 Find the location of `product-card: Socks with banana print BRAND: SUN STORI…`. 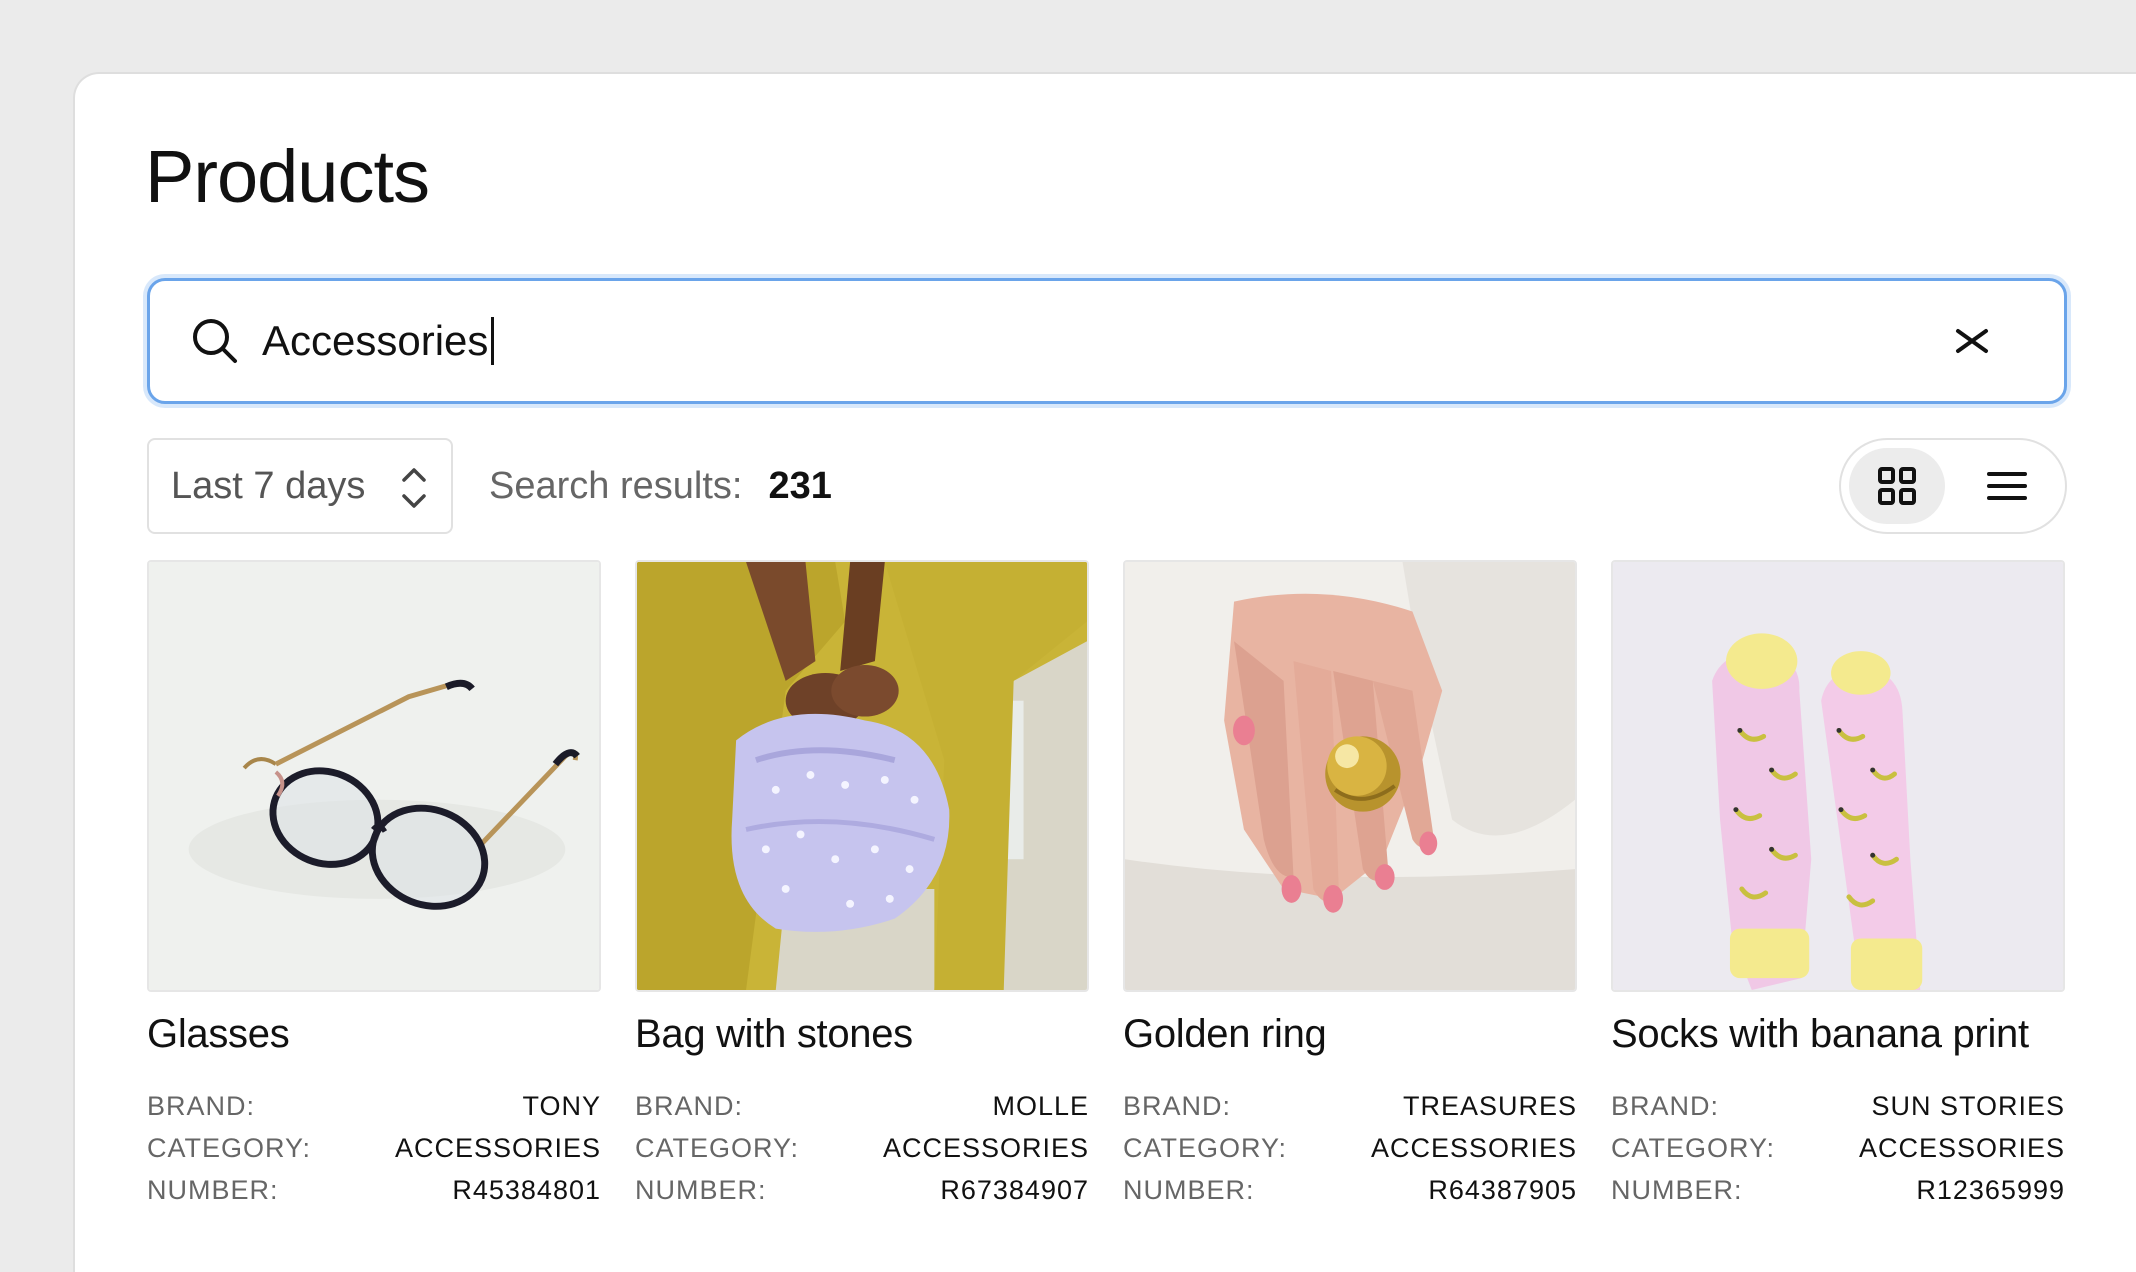

product-card: Socks with banana print BRAND: SUN STORI… is located at coordinates (1838, 885).